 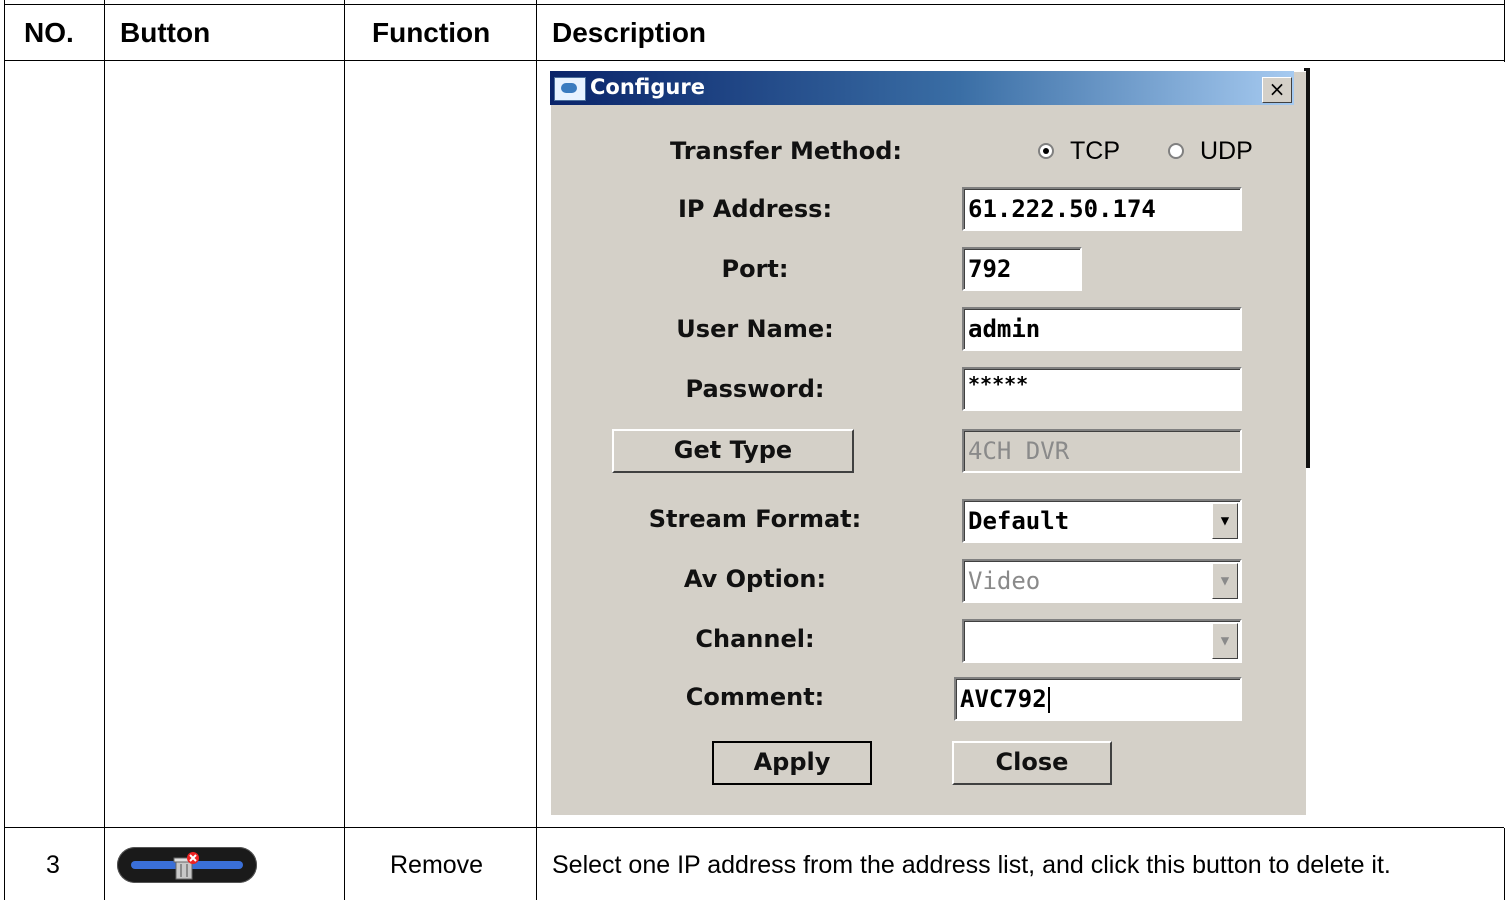 I want to click on header-description: Description, so click(x=629, y=32).